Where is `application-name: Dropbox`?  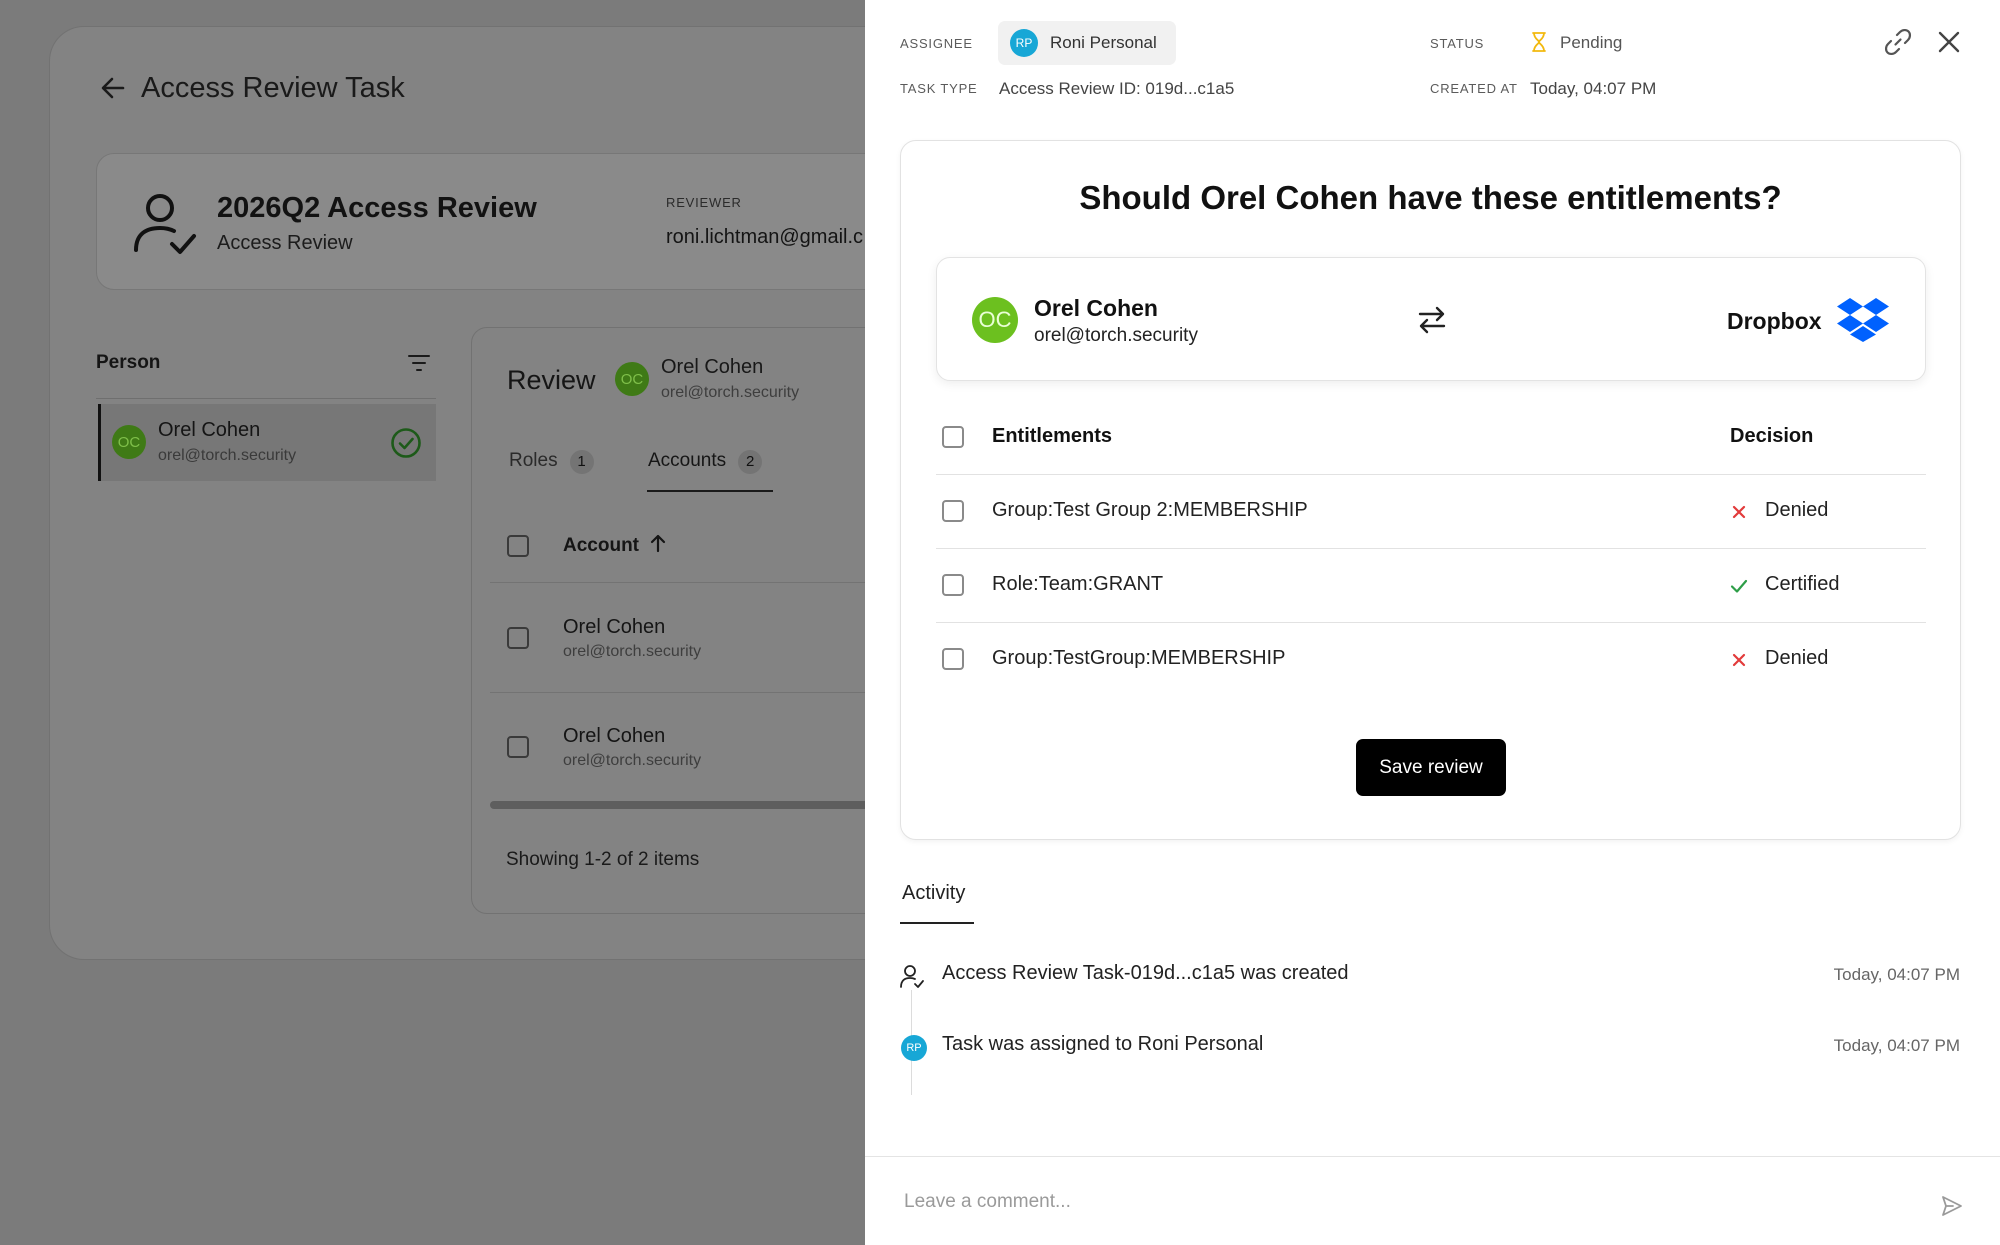
application-name: Dropbox is located at coordinates (1774, 321).